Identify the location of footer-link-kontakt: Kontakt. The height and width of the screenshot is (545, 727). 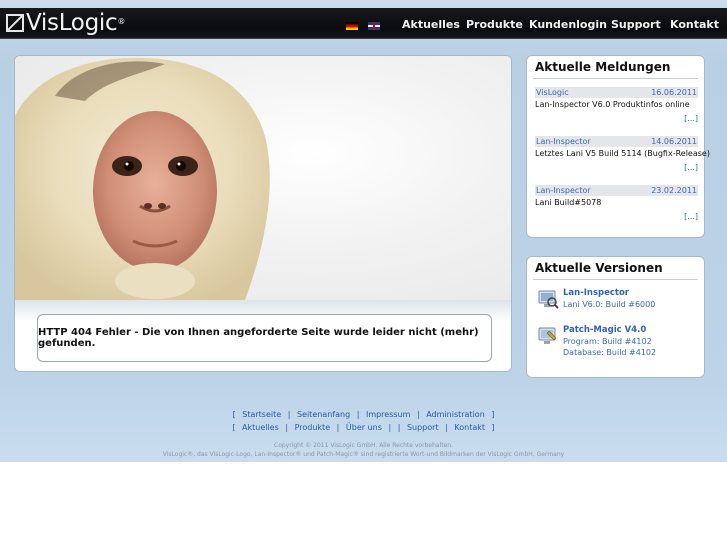
(469, 427).